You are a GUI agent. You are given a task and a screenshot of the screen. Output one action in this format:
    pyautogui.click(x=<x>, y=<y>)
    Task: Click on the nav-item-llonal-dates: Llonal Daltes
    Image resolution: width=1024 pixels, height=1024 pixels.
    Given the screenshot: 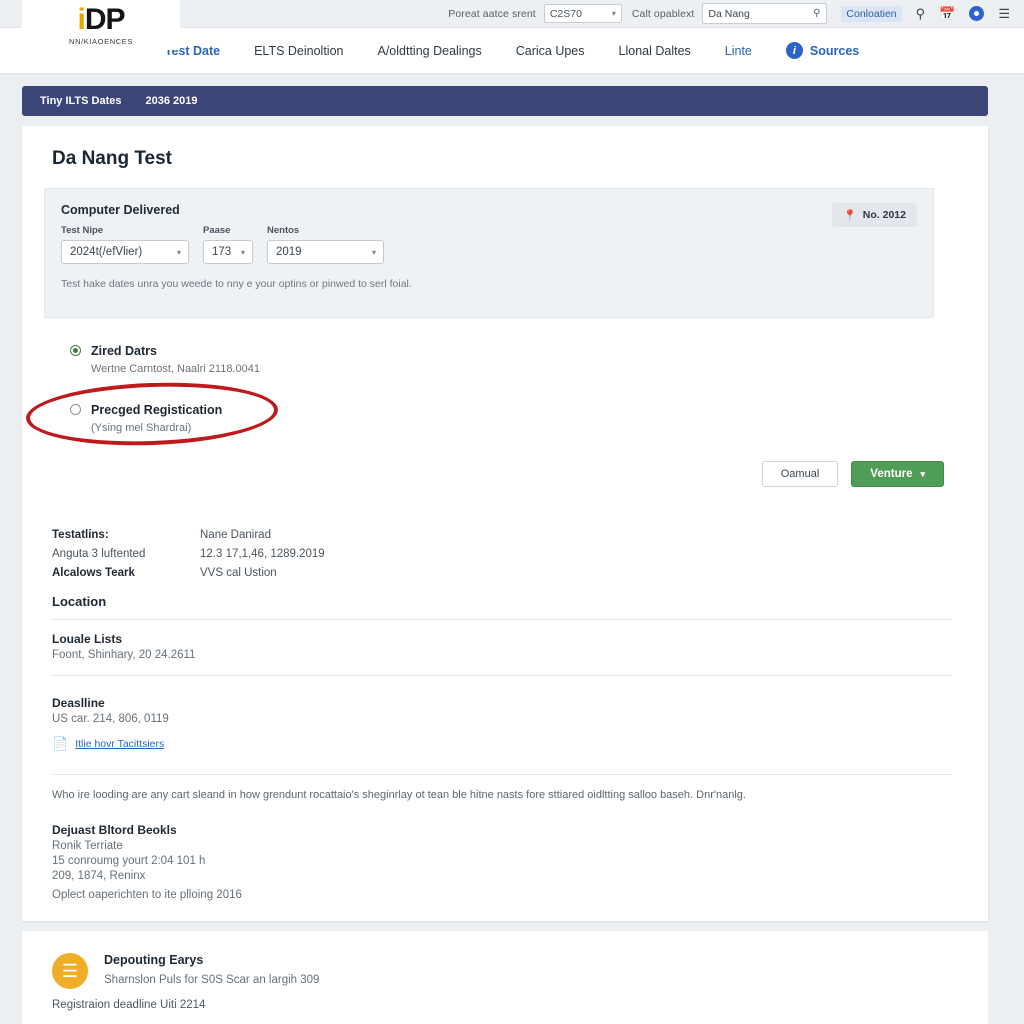 What is the action you would take?
    pyautogui.click(x=655, y=51)
    